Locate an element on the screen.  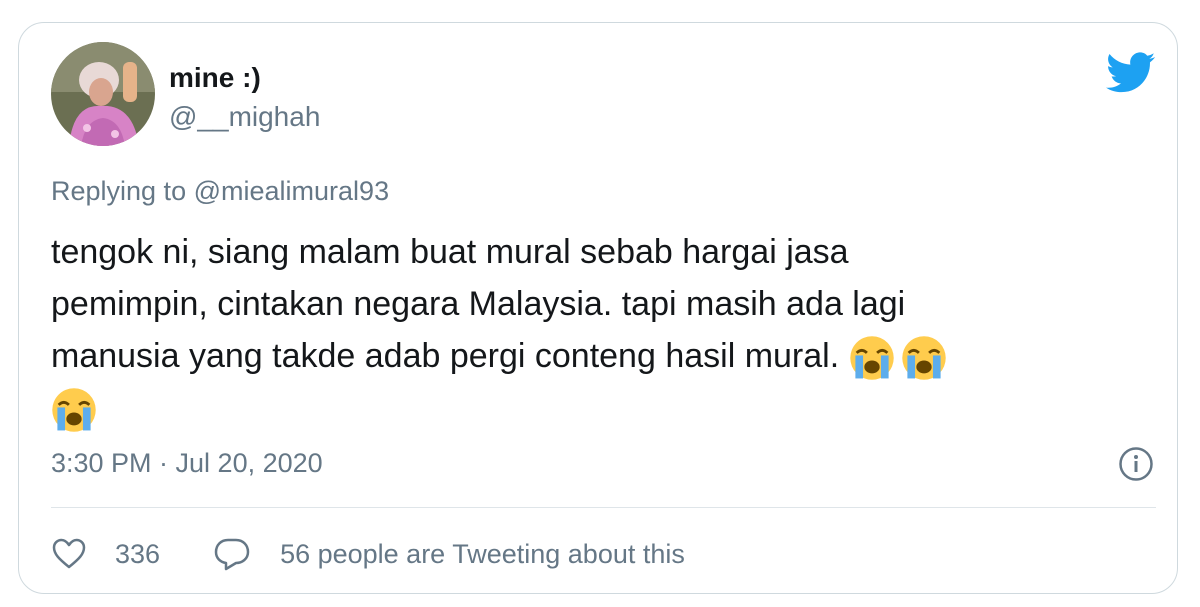
replying-label: Replying to is located at coordinates (119, 191).